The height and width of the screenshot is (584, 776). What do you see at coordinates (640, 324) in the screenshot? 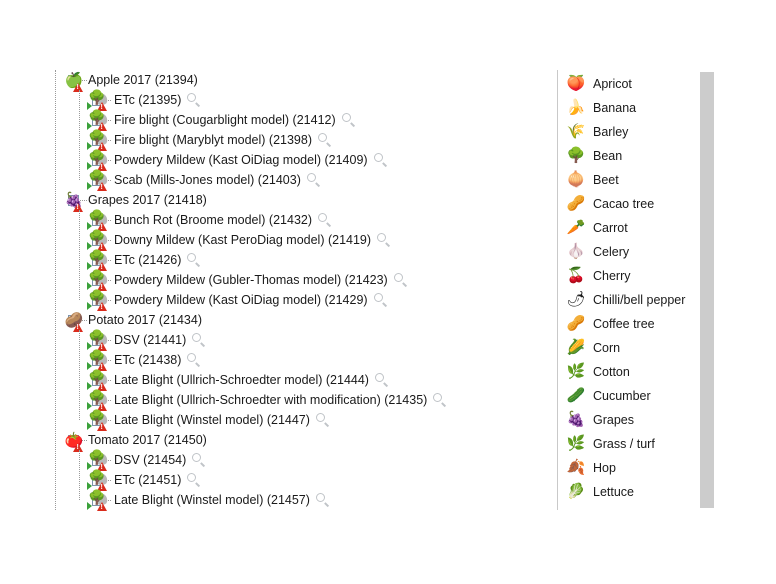
I see `crop-list-item-coffee-tree: 🥜 Coffee tree` at bounding box center [640, 324].